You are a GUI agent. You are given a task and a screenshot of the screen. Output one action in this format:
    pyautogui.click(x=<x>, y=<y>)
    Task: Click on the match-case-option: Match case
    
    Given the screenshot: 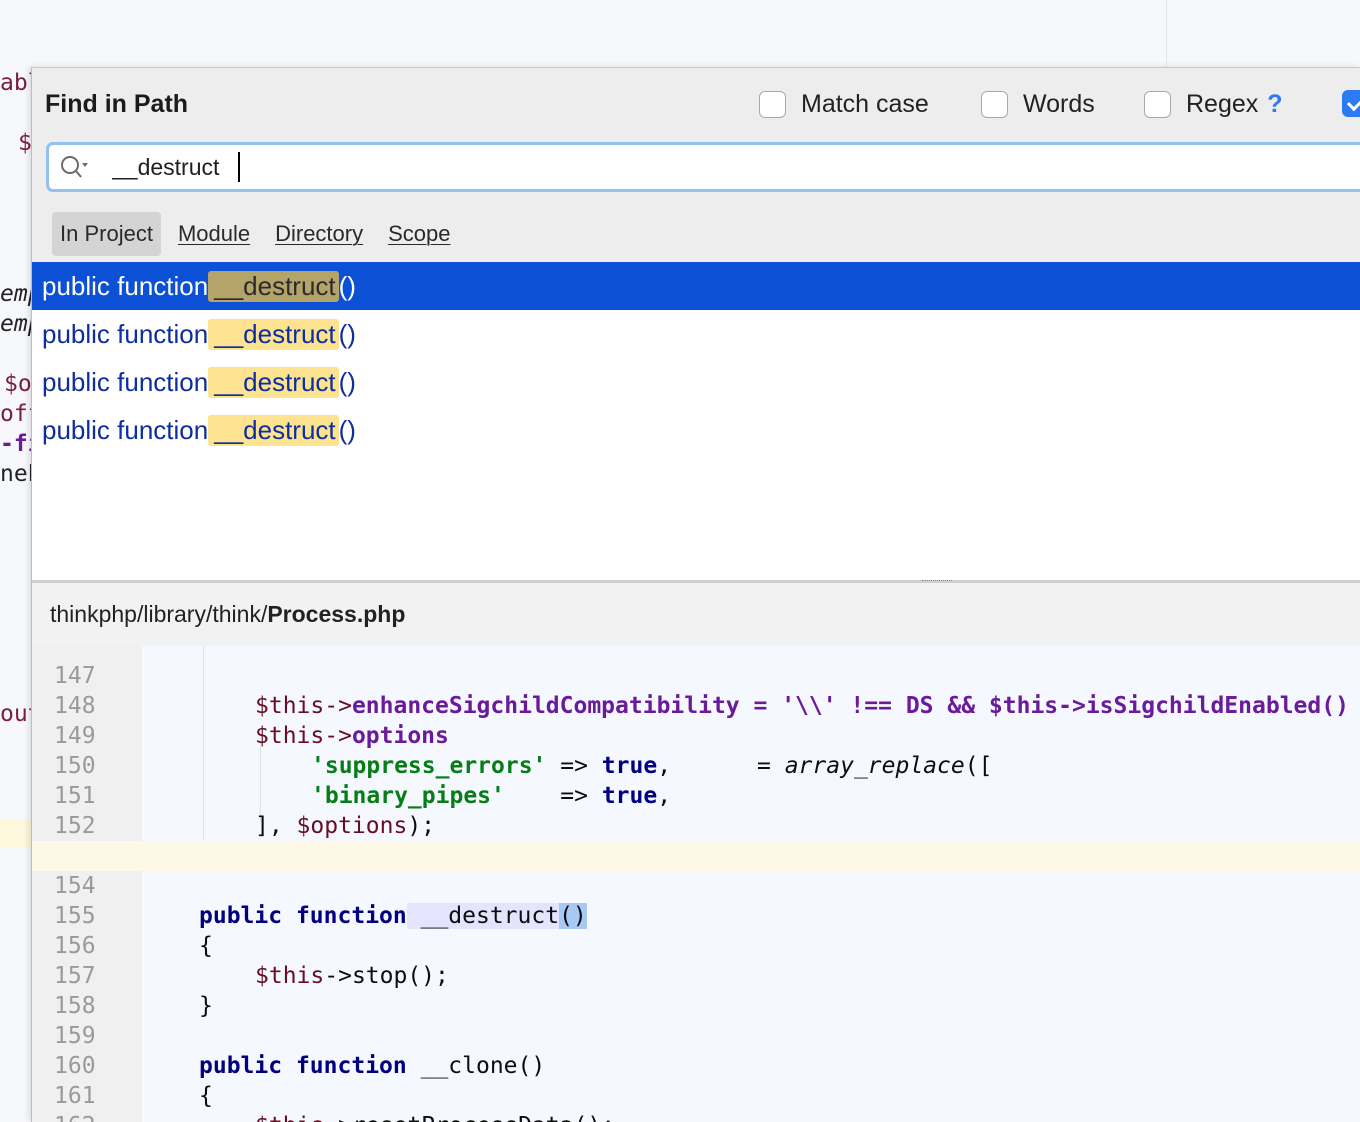 What is the action you would take?
    pyautogui.click(x=844, y=104)
    